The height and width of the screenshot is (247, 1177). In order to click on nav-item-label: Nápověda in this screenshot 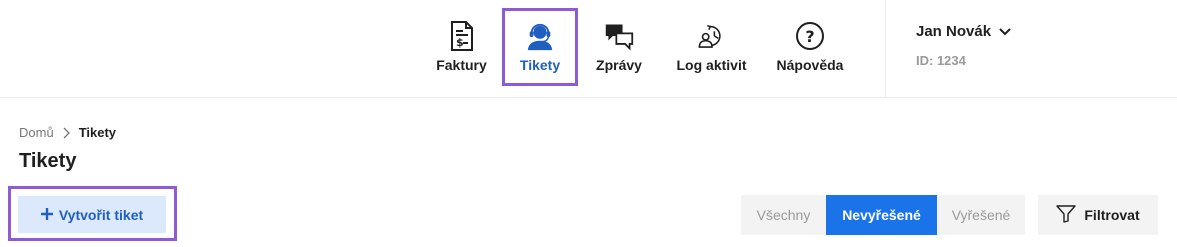, I will do `click(810, 65)`.